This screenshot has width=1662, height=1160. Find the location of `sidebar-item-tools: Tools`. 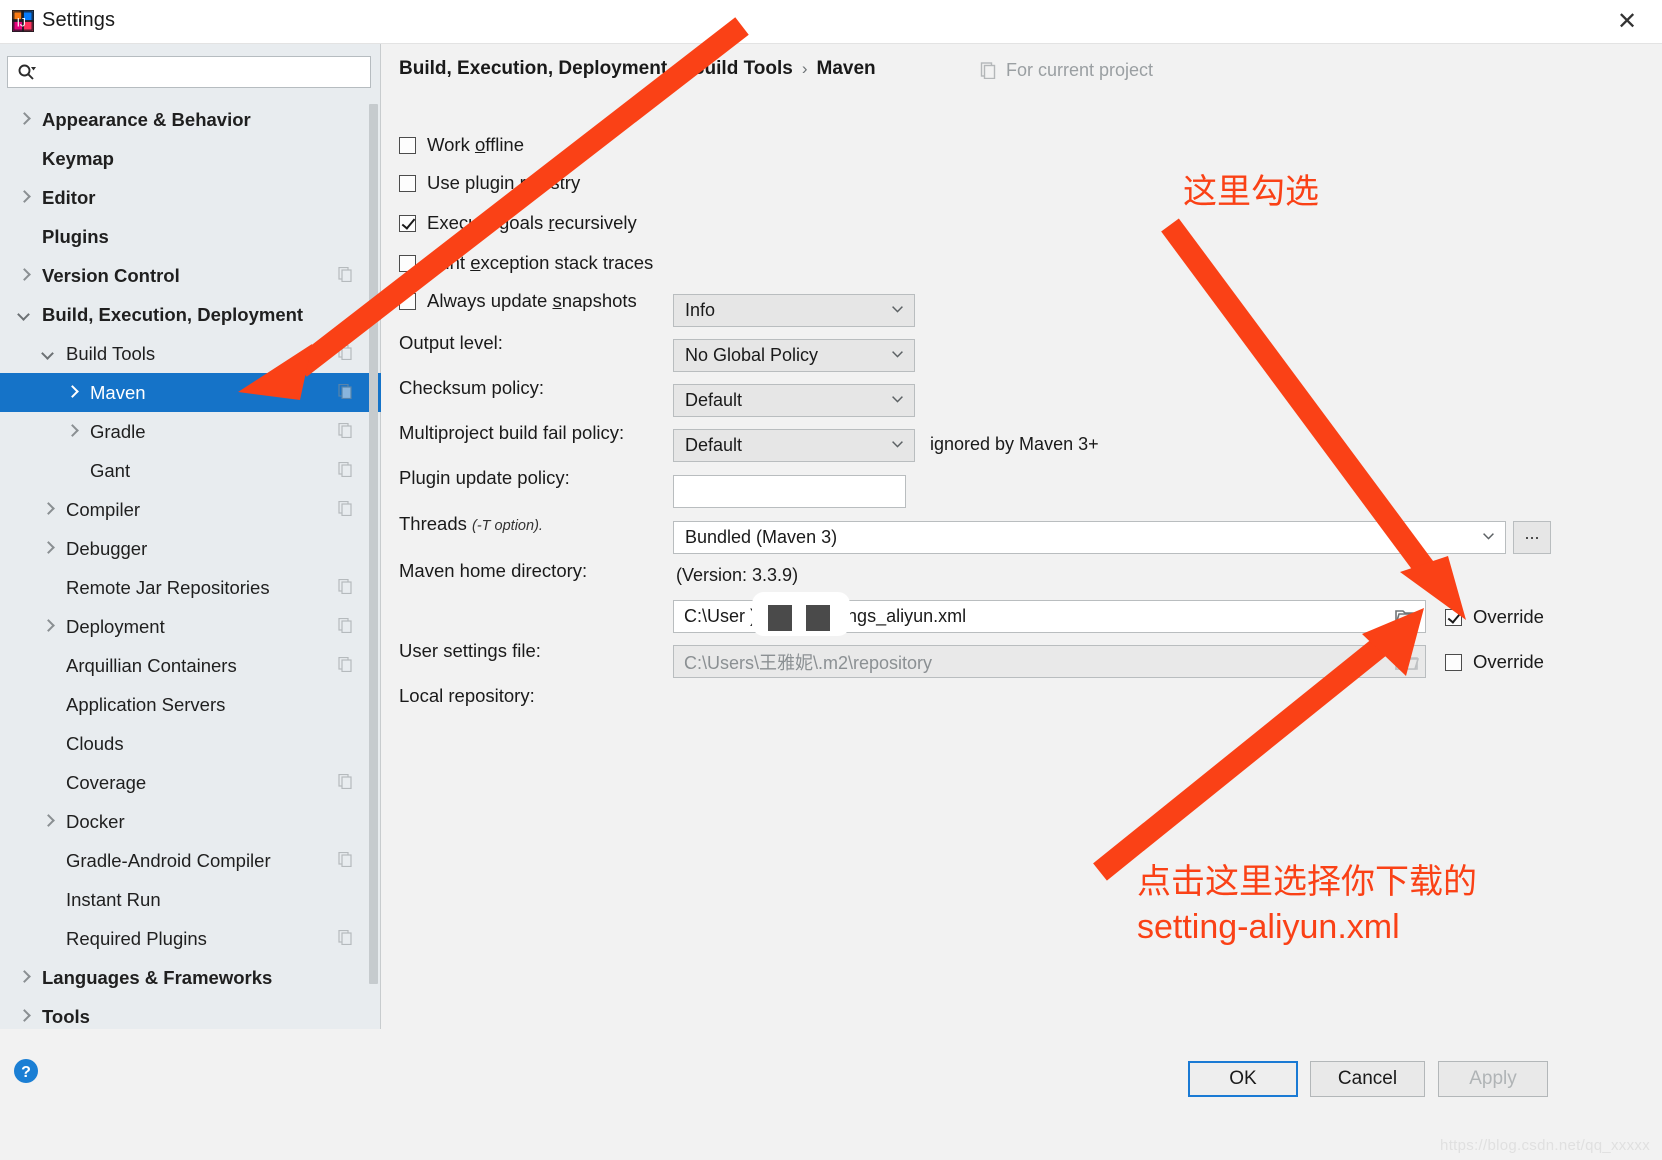

sidebar-item-tools: Tools is located at coordinates (190, 1013).